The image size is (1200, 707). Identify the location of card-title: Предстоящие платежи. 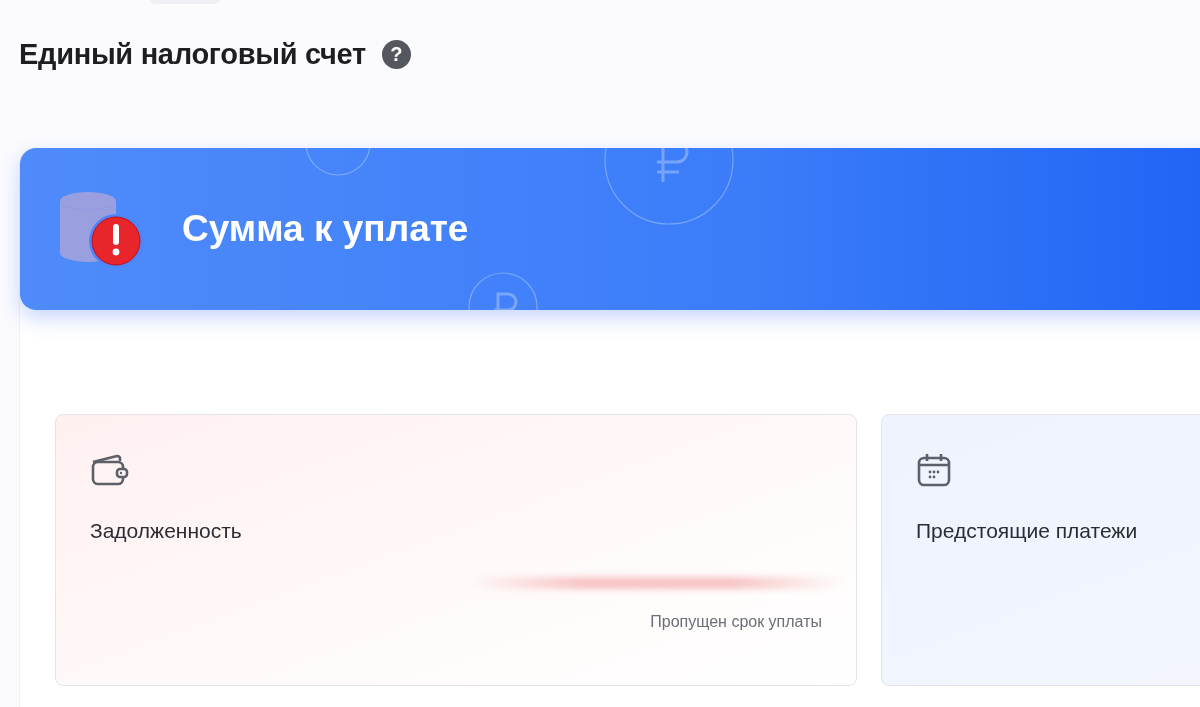
(1027, 531).